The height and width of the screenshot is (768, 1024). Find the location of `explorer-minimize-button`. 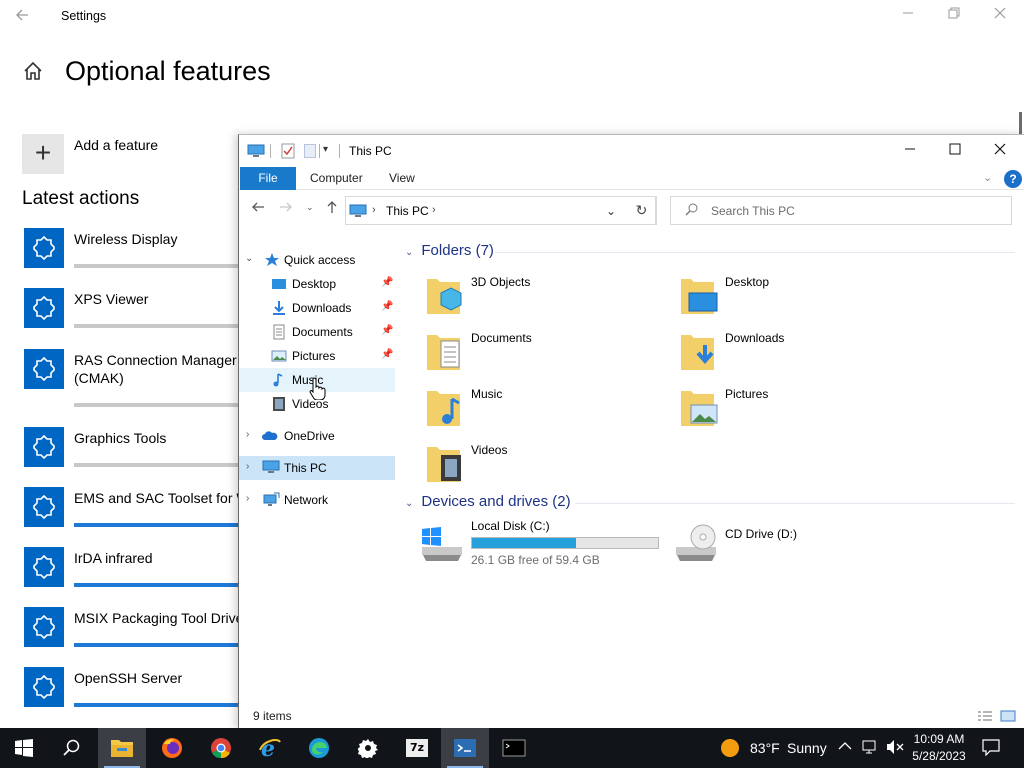

explorer-minimize-button is located at coordinates (910, 151).